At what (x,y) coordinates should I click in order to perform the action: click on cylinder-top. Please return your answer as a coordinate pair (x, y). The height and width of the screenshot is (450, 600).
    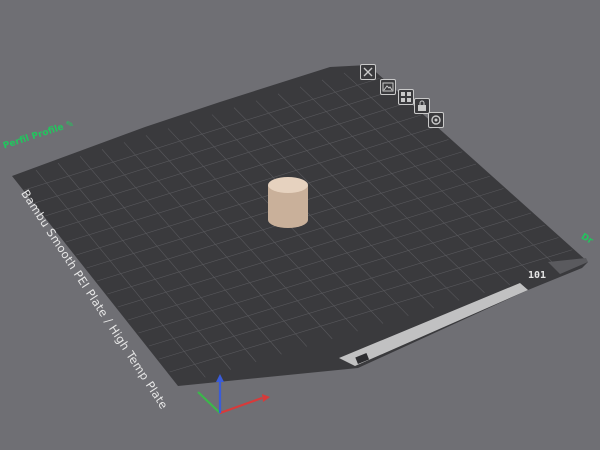
    Looking at the image, I should click on (288, 185).